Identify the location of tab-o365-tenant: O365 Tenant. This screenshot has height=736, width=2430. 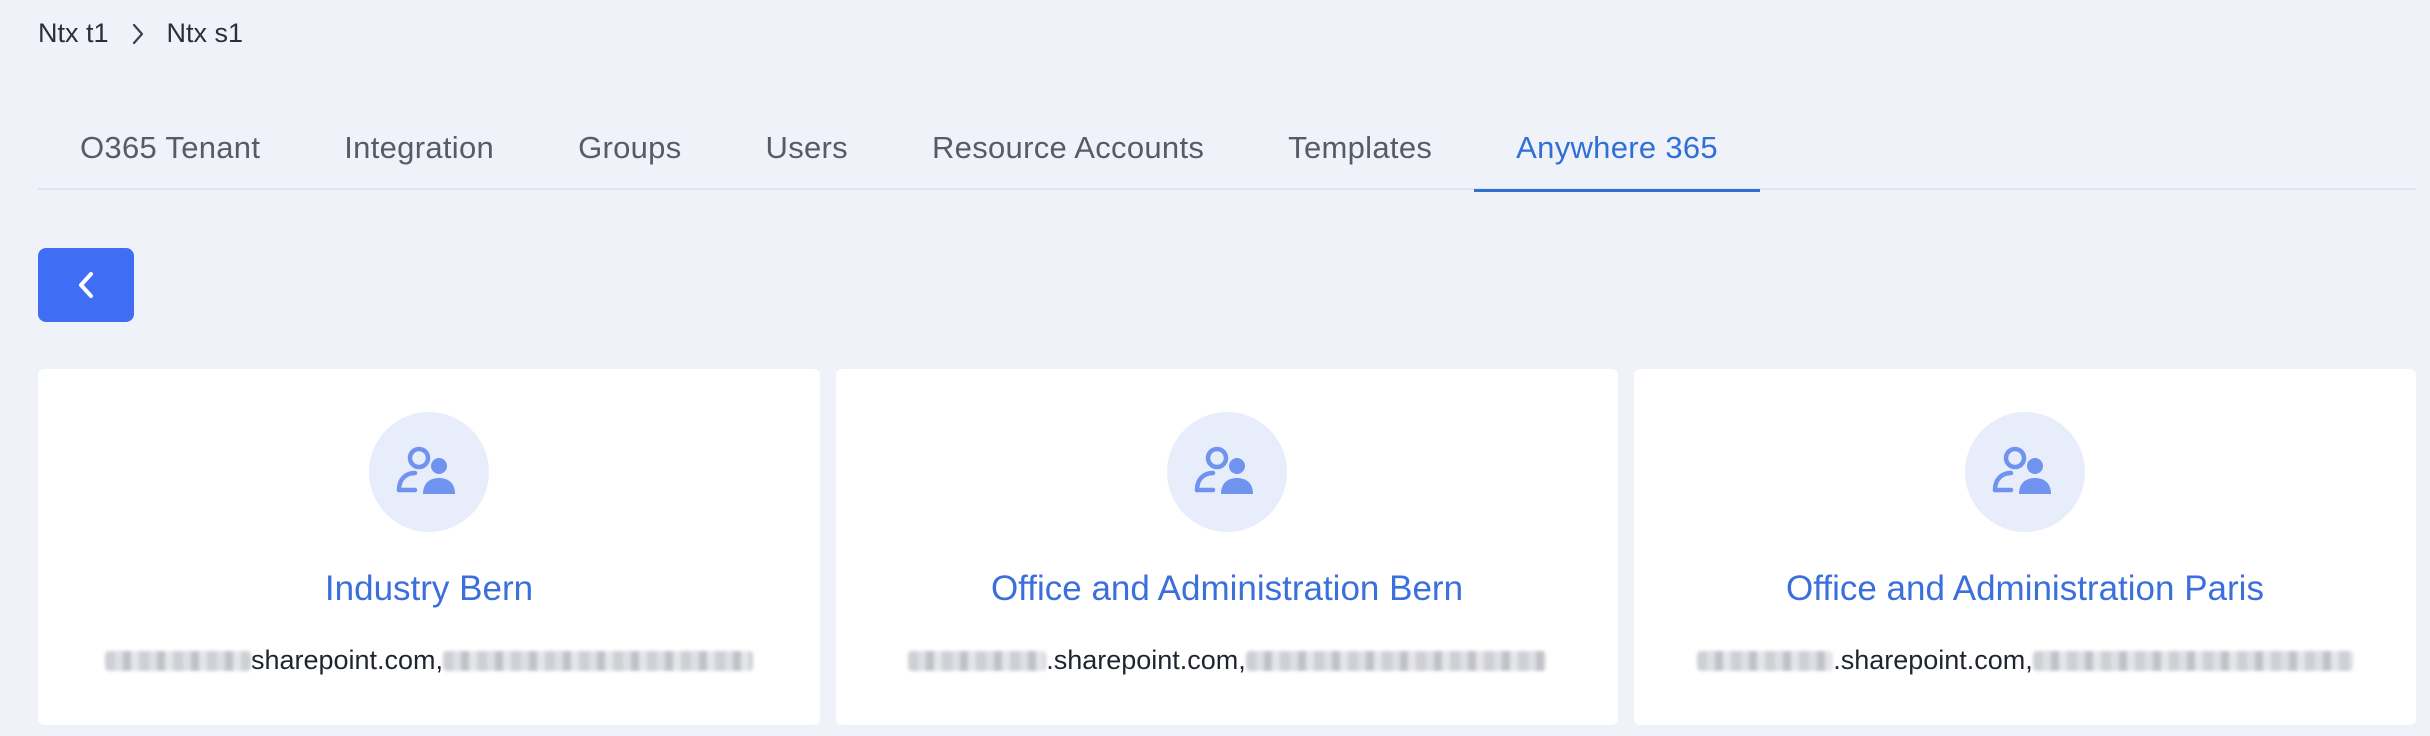
(170, 148).